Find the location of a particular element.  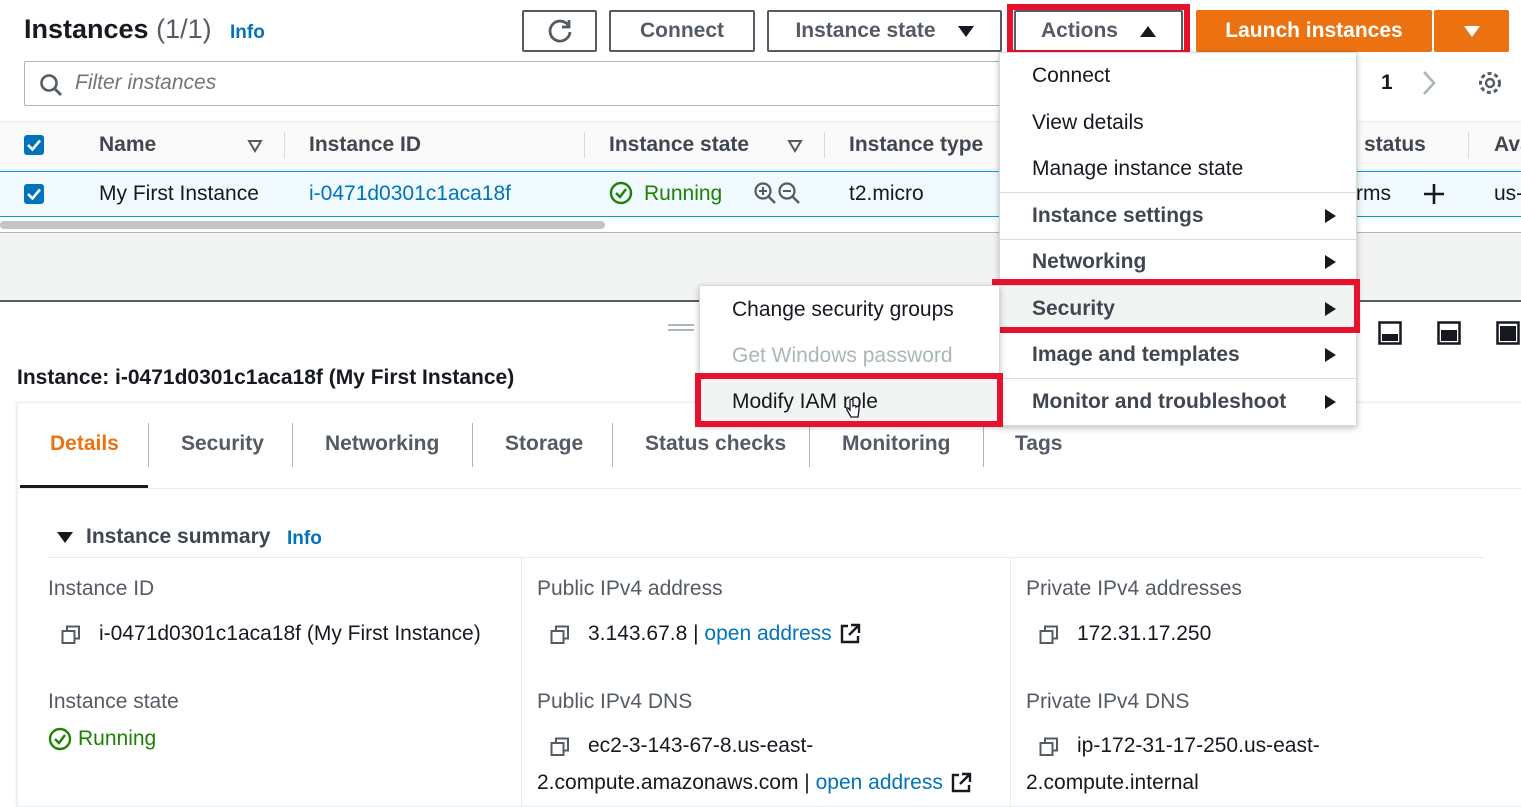

column-header-az: Ava is located at coordinates (1507, 145).